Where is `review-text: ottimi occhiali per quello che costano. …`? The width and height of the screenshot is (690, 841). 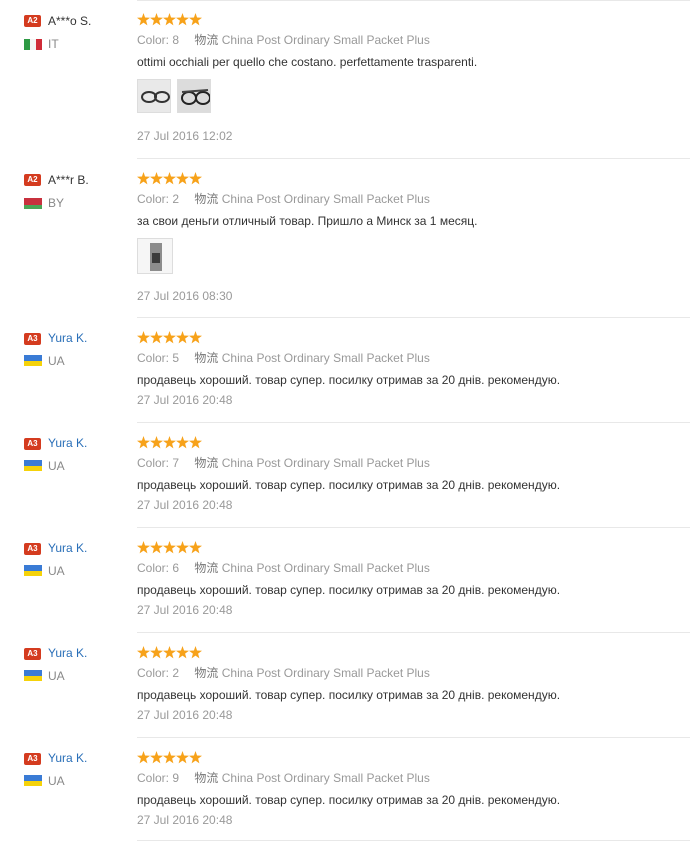
review-text: ottimi occhiali per quello che costano. … is located at coordinates (307, 62).